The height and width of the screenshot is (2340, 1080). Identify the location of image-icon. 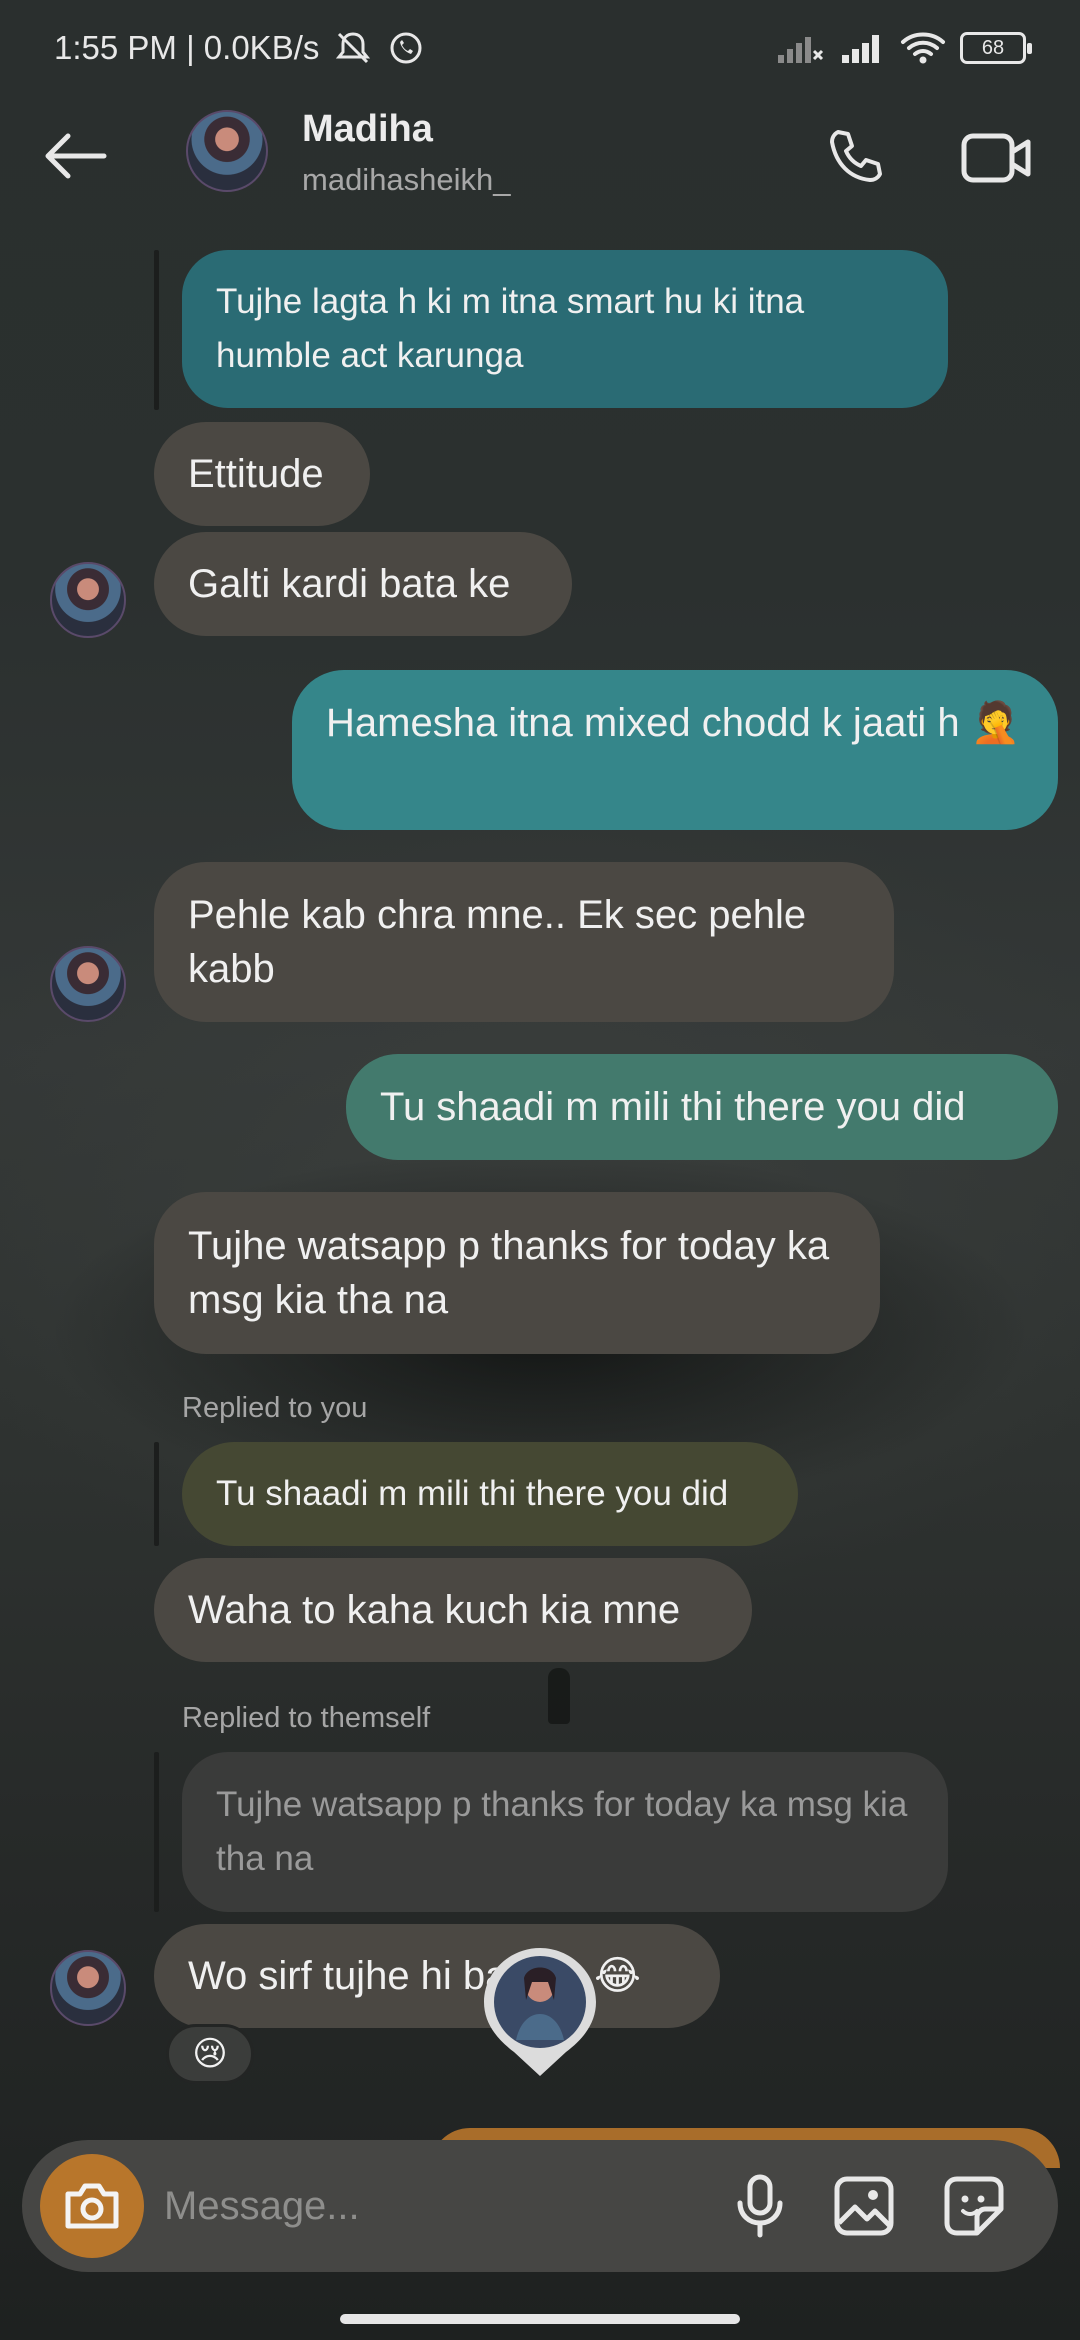
(864, 2206).